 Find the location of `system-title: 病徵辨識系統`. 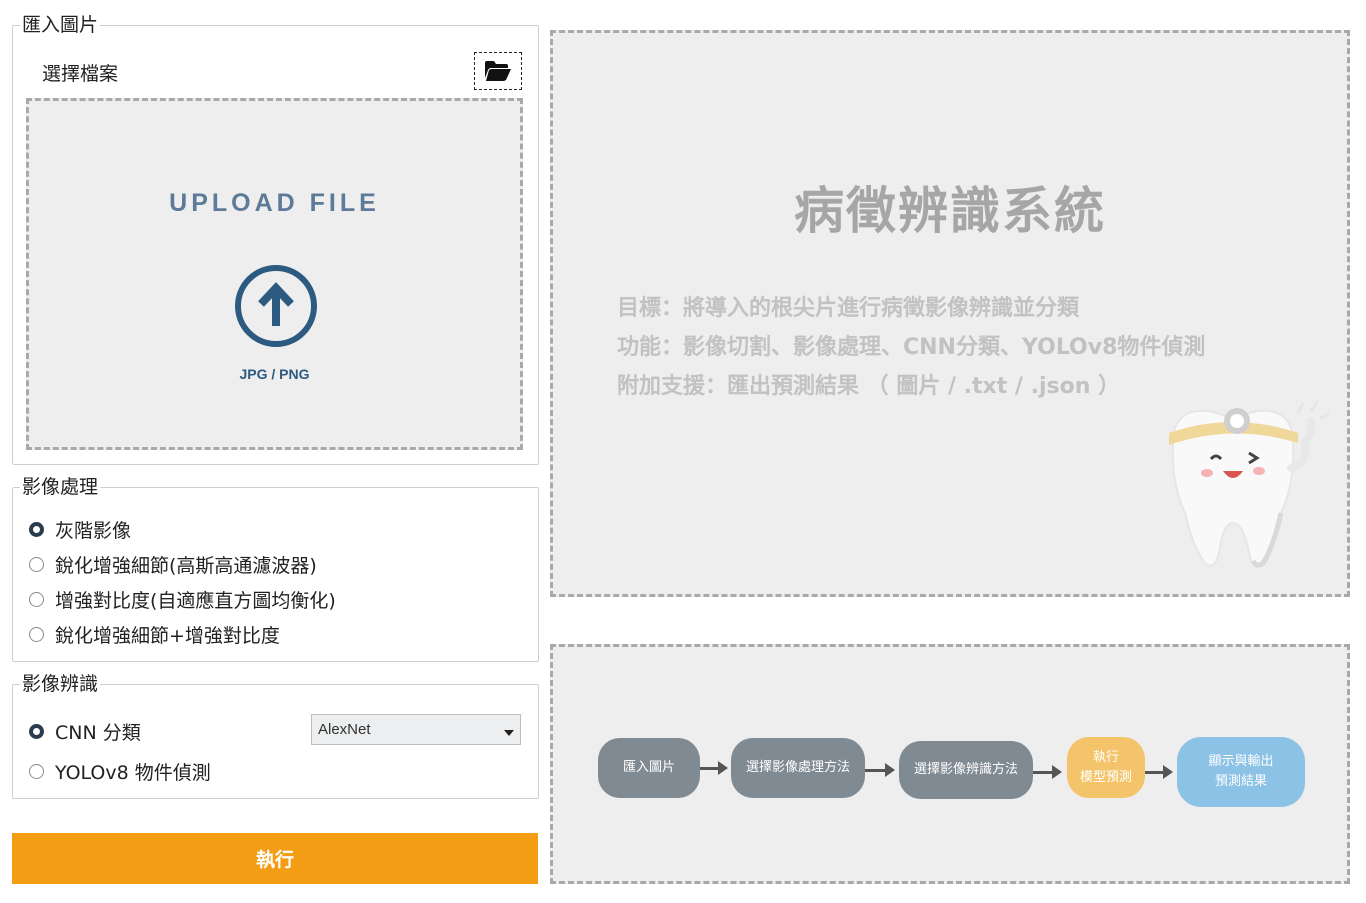

system-title: 病徵辨識系統 is located at coordinates (950, 211).